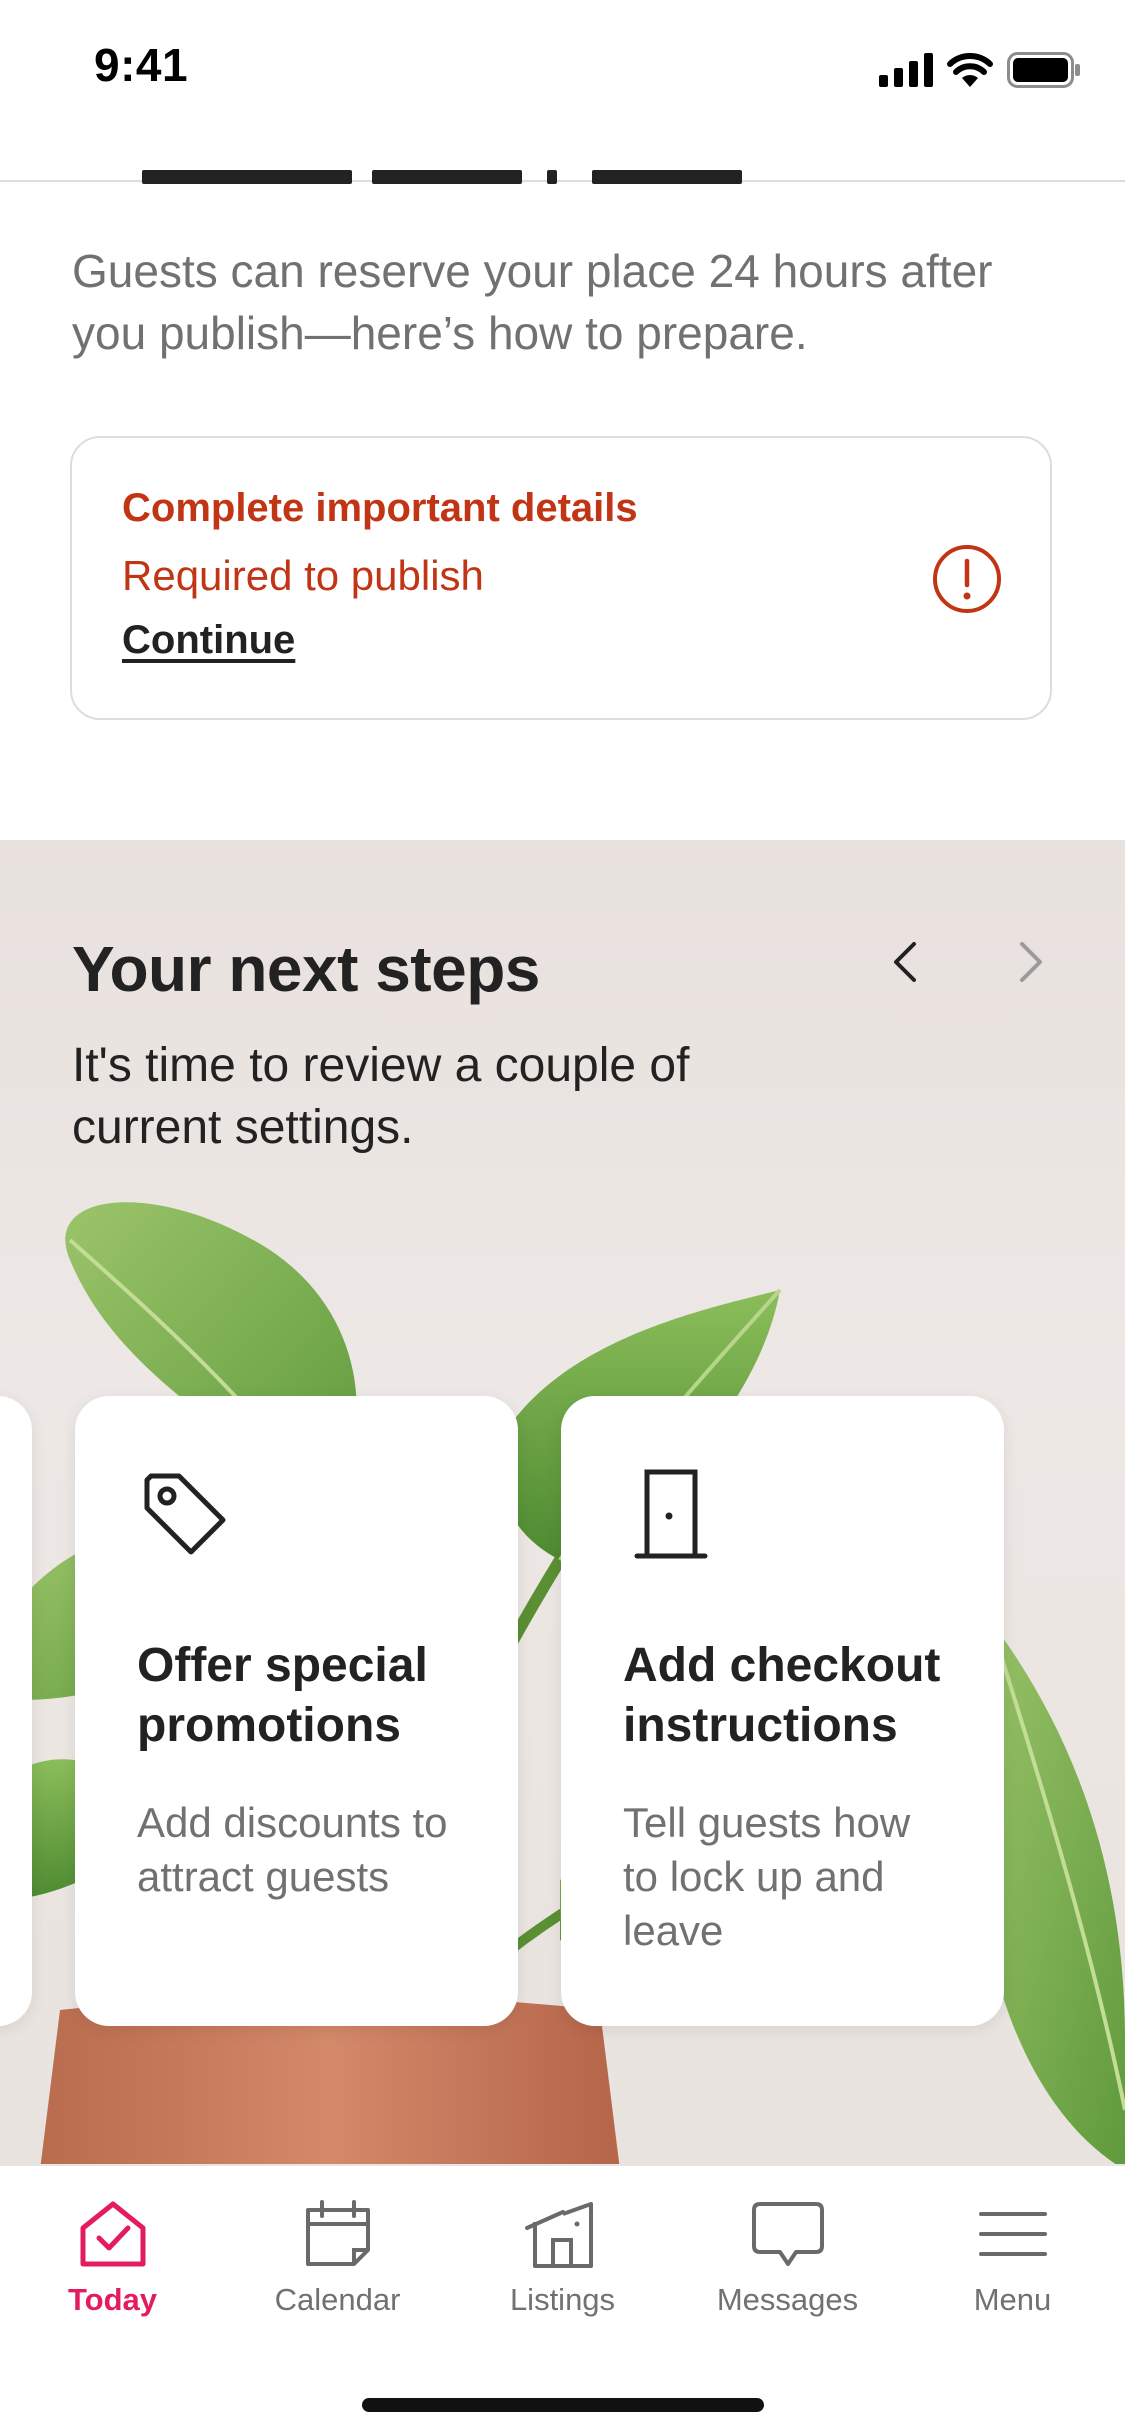  I want to click on status-icons, so click(980, 70).